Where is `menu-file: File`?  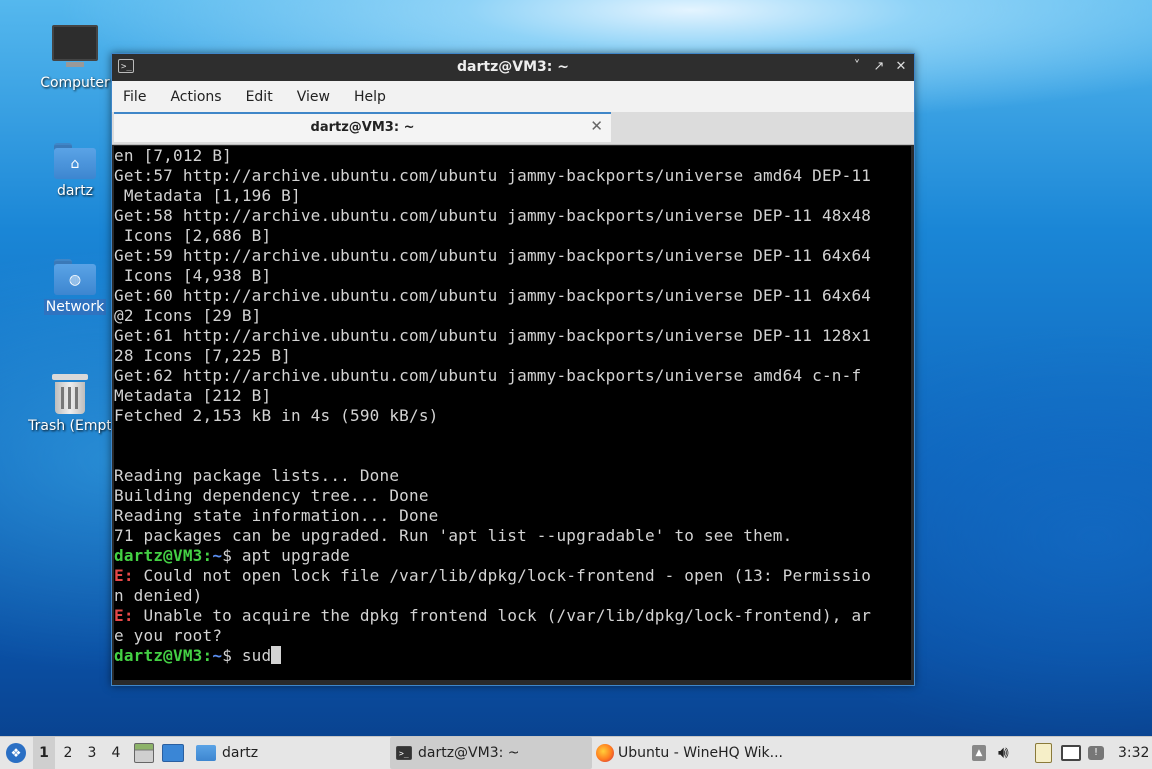
menu-file: File is located at coordinates (134, 97).